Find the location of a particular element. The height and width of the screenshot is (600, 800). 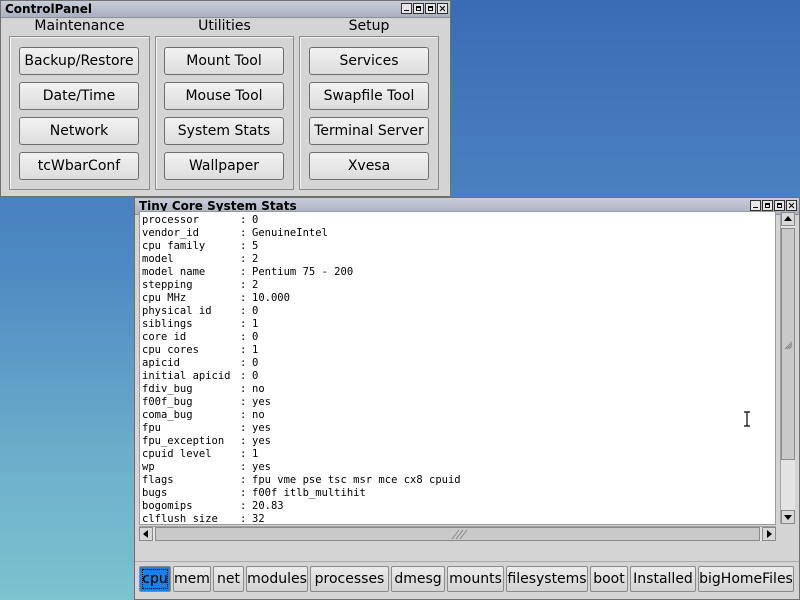

tab-installed: Installed is located at coordinates (663, 579).